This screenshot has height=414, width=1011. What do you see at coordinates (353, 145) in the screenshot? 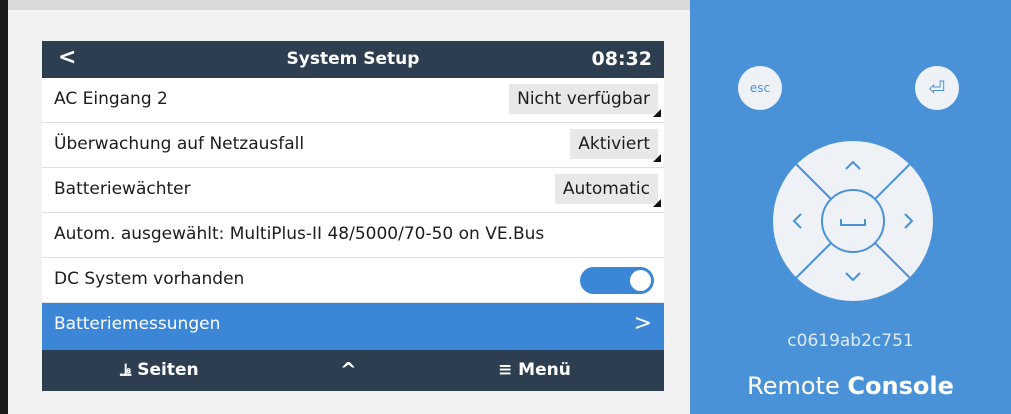
I see `setting-row-grid-monitoring: Überwachung auf Netzausfall Aktiviert` at bounding box center [353, 145].